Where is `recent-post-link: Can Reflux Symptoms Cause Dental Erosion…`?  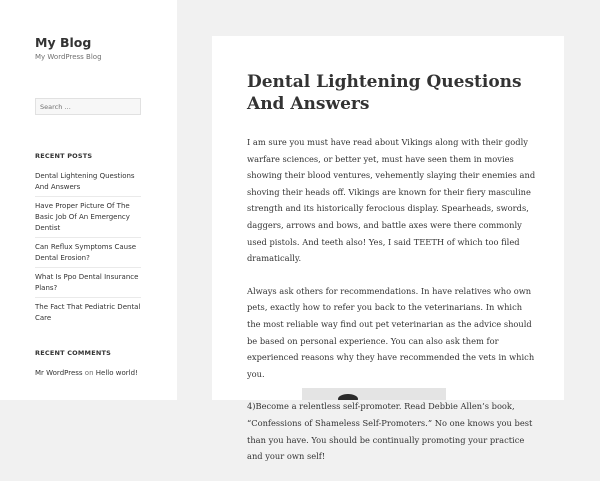
recent-post-link: Can Reflux Symptoms Cause Dental Erosion… is located at coordinates (88, 254).